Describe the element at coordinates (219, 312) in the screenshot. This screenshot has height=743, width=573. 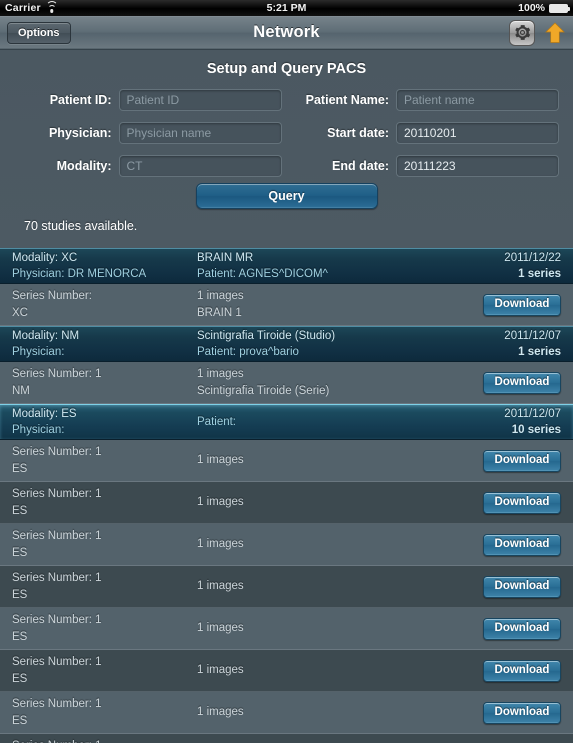
I see `series-description: BRAIN 1` at that location.